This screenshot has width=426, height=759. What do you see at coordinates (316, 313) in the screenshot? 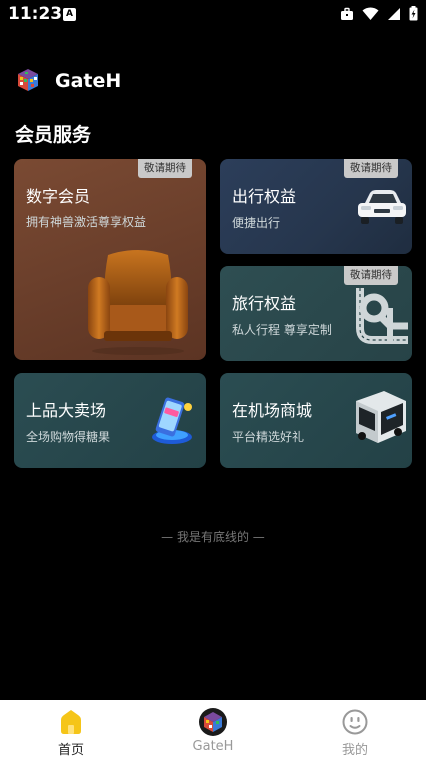
I see `card-trip-rights: 敬请期待 旅行权益 私人行程 尊享定制` at bounding box center [316, 313].